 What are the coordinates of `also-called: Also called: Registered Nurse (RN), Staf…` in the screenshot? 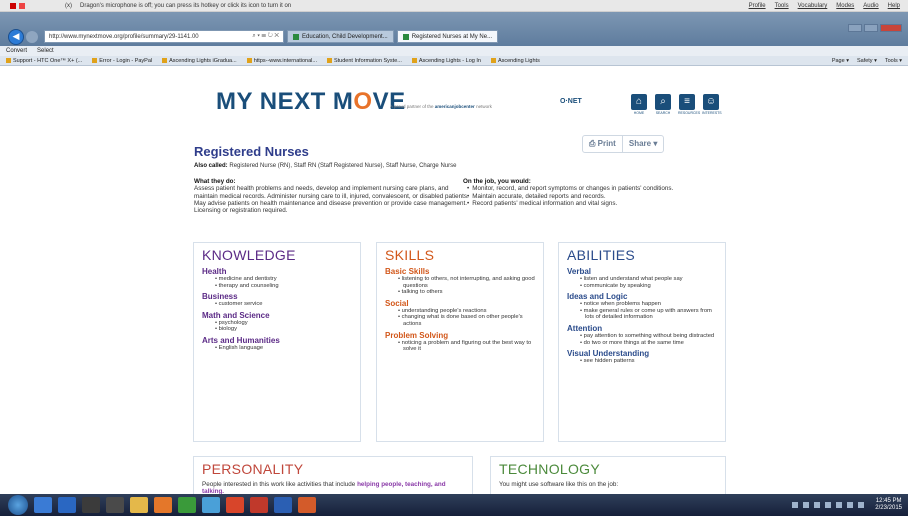 It's located at (325, 166).